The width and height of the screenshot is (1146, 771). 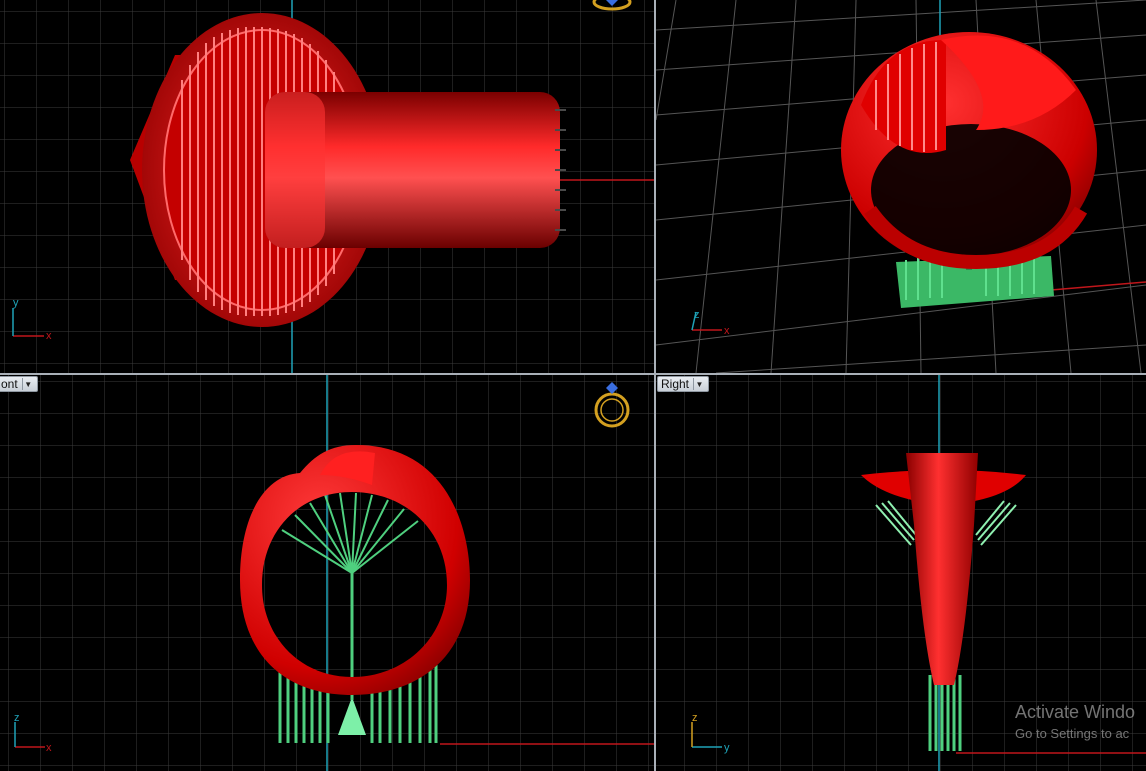 I want to click on viewport-splitter-vertical, so click(x=655, y=385).